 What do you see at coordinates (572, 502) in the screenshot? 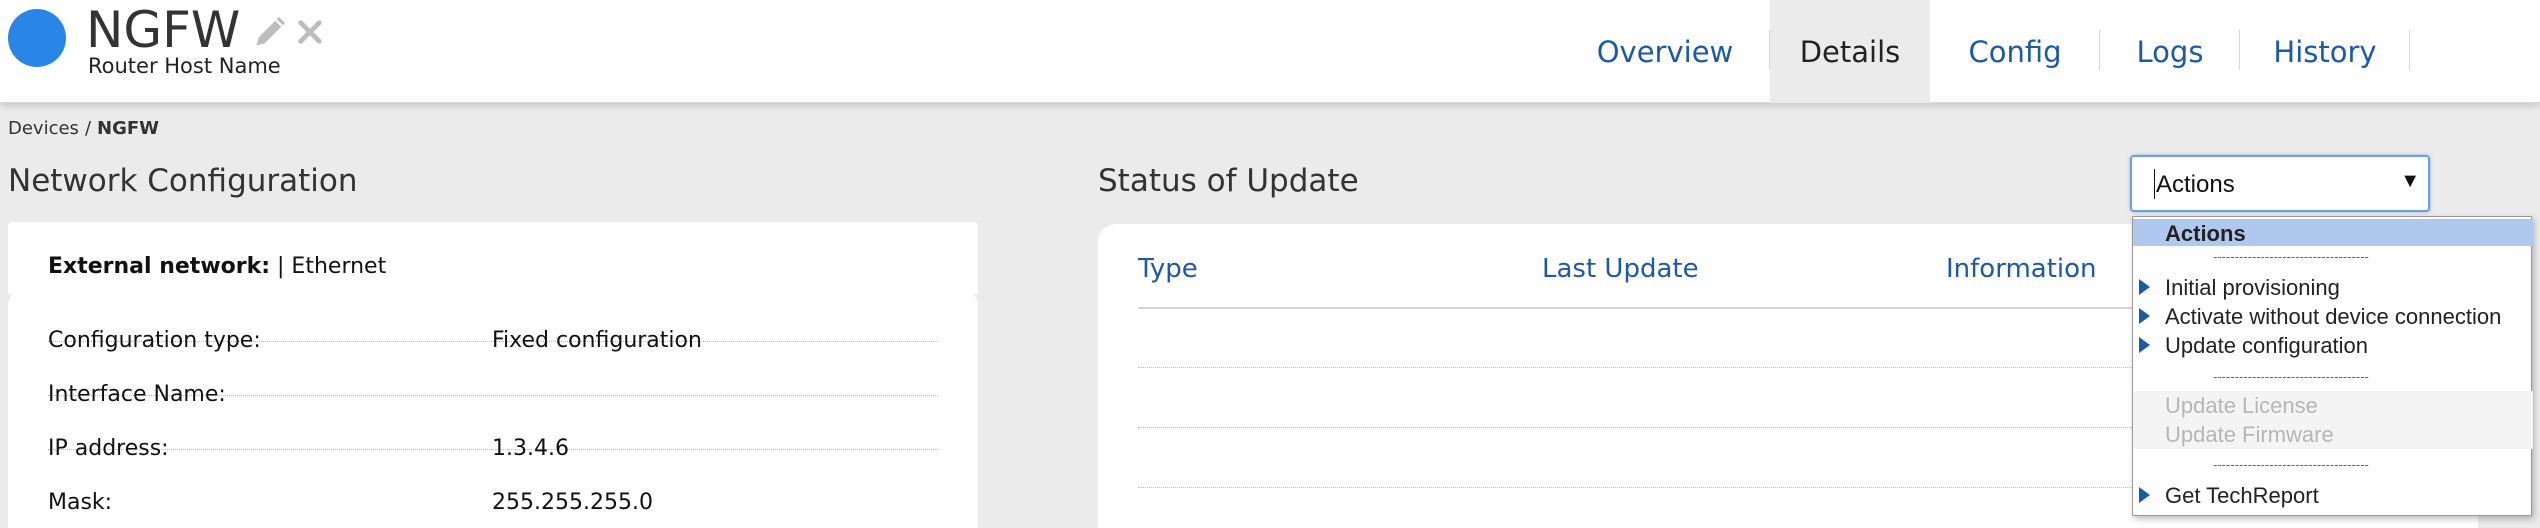
I see `config-value: 255.255.255.0` at bounding box center [572, 502].